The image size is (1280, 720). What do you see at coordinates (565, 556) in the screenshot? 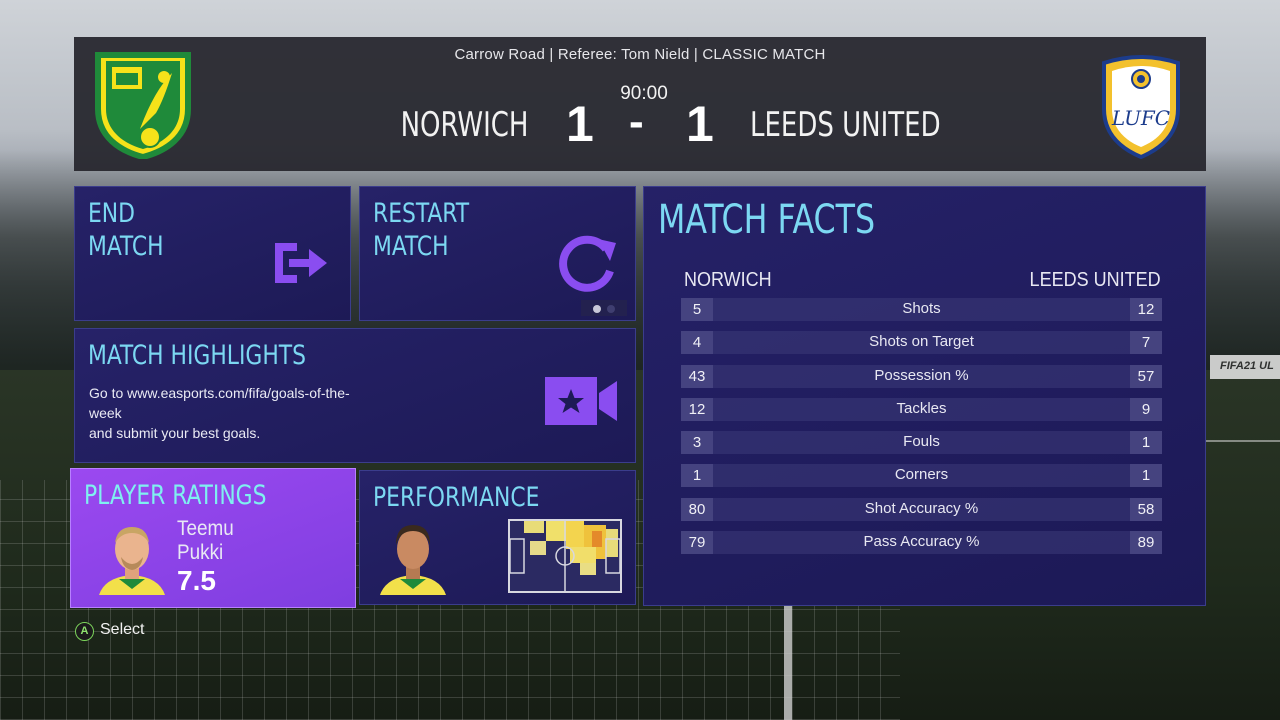
I see `heatmap` at bounding box center [565, 556].